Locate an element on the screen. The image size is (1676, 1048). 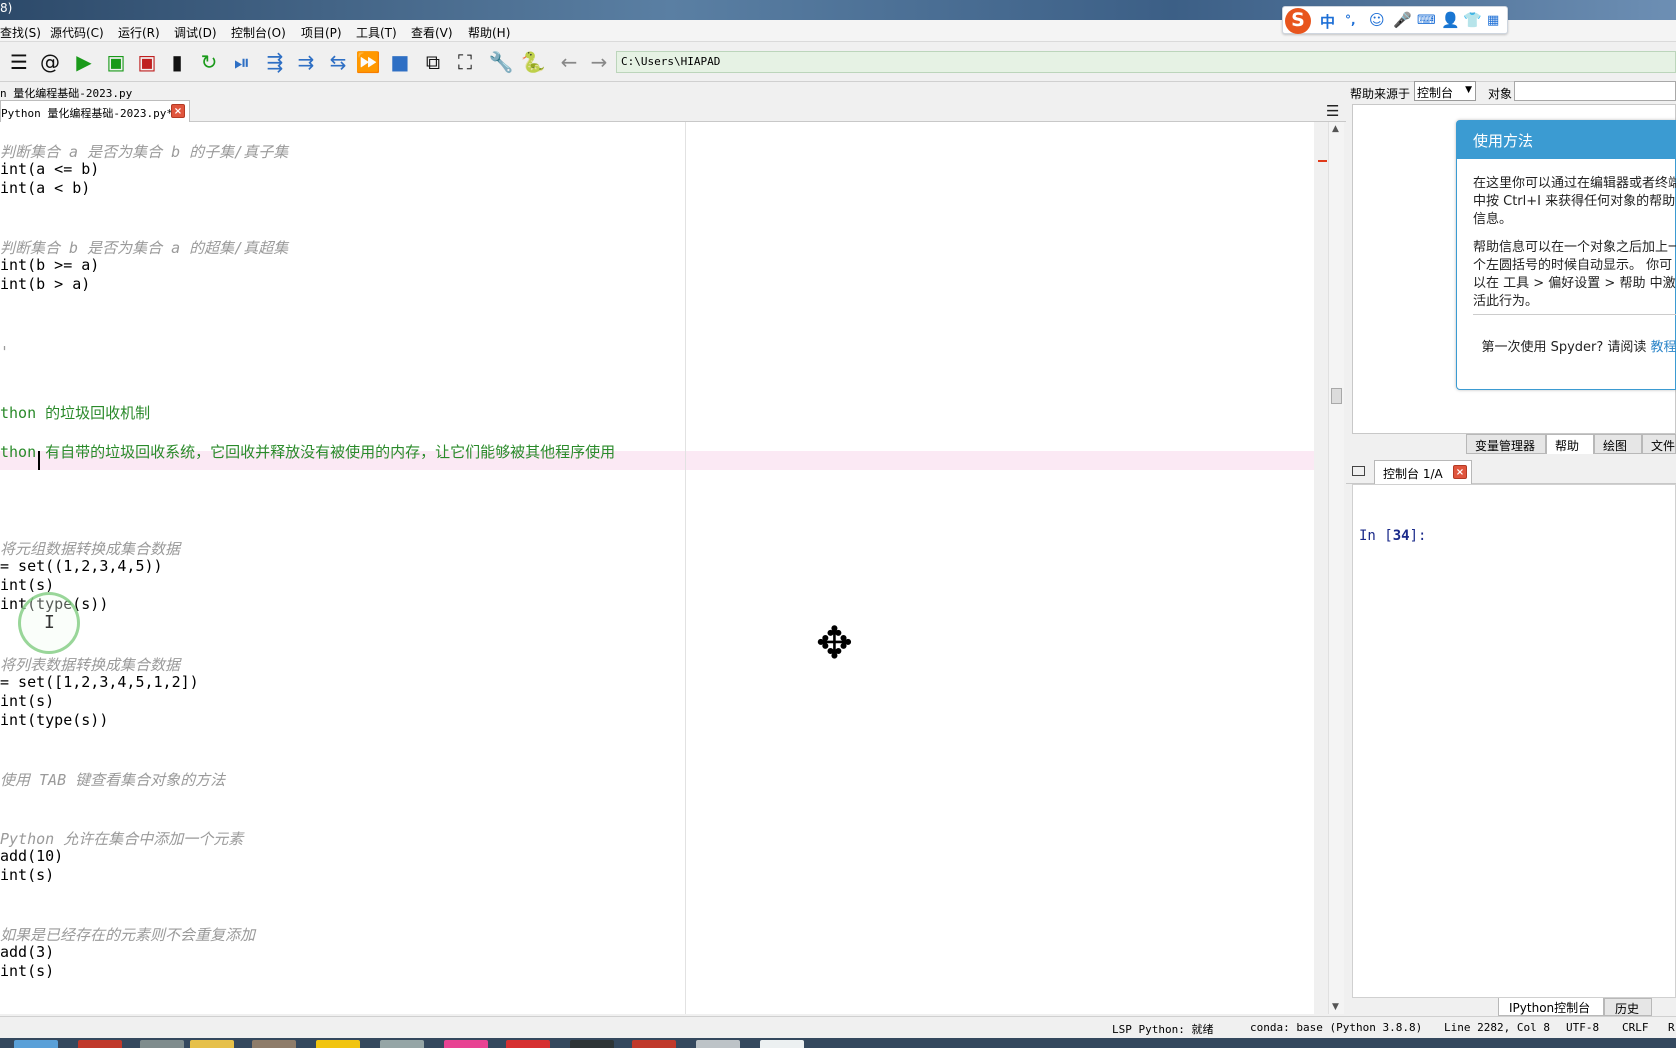
code-line: thon 的垃圾回收机制 is located at coordinates (75, 413).